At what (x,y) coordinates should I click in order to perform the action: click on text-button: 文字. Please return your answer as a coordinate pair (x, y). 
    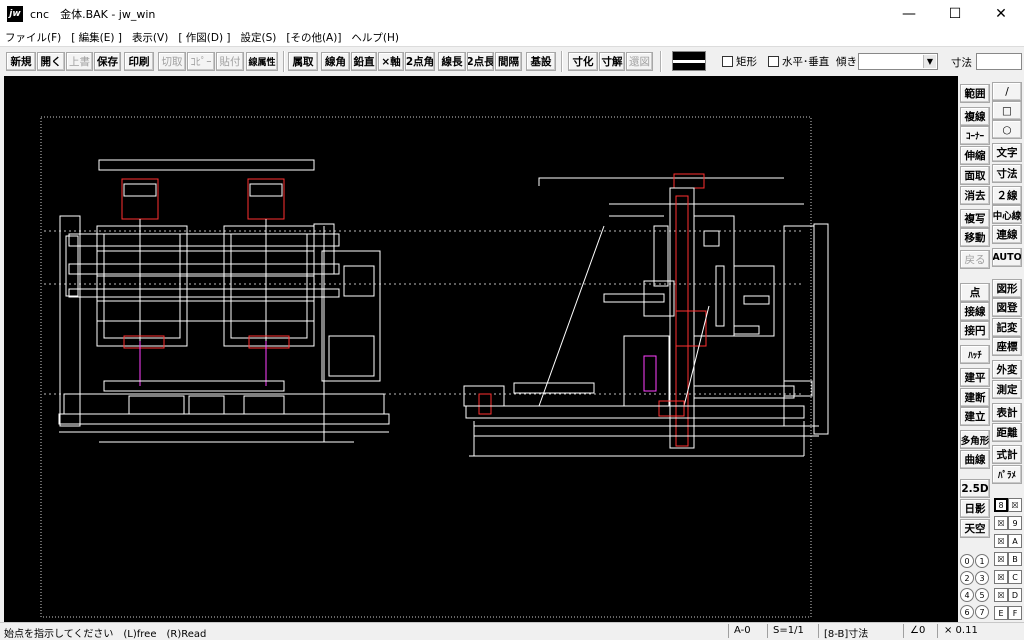
    Looking at the image, I should click on (1007, 152).